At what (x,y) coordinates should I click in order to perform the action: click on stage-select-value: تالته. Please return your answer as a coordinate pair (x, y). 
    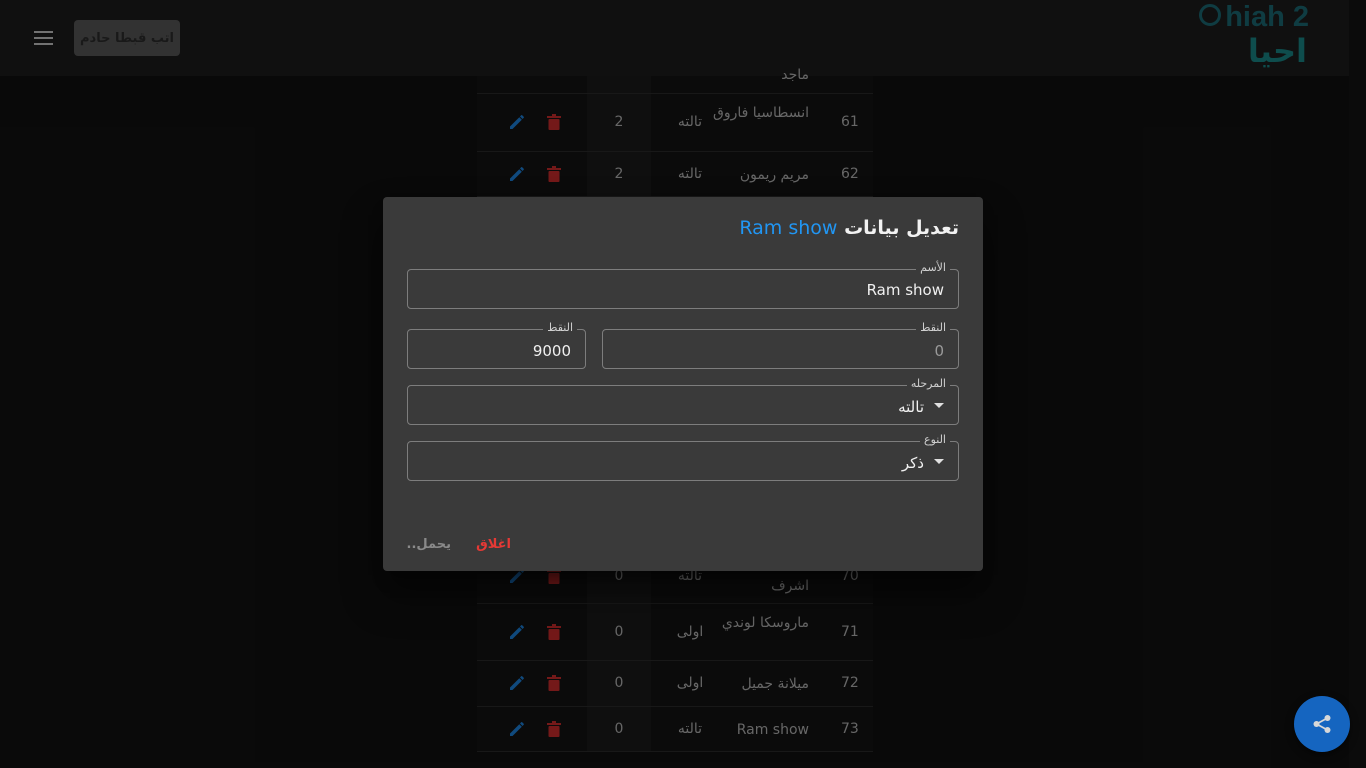
    Looking at the image, I should click on (911, 407).